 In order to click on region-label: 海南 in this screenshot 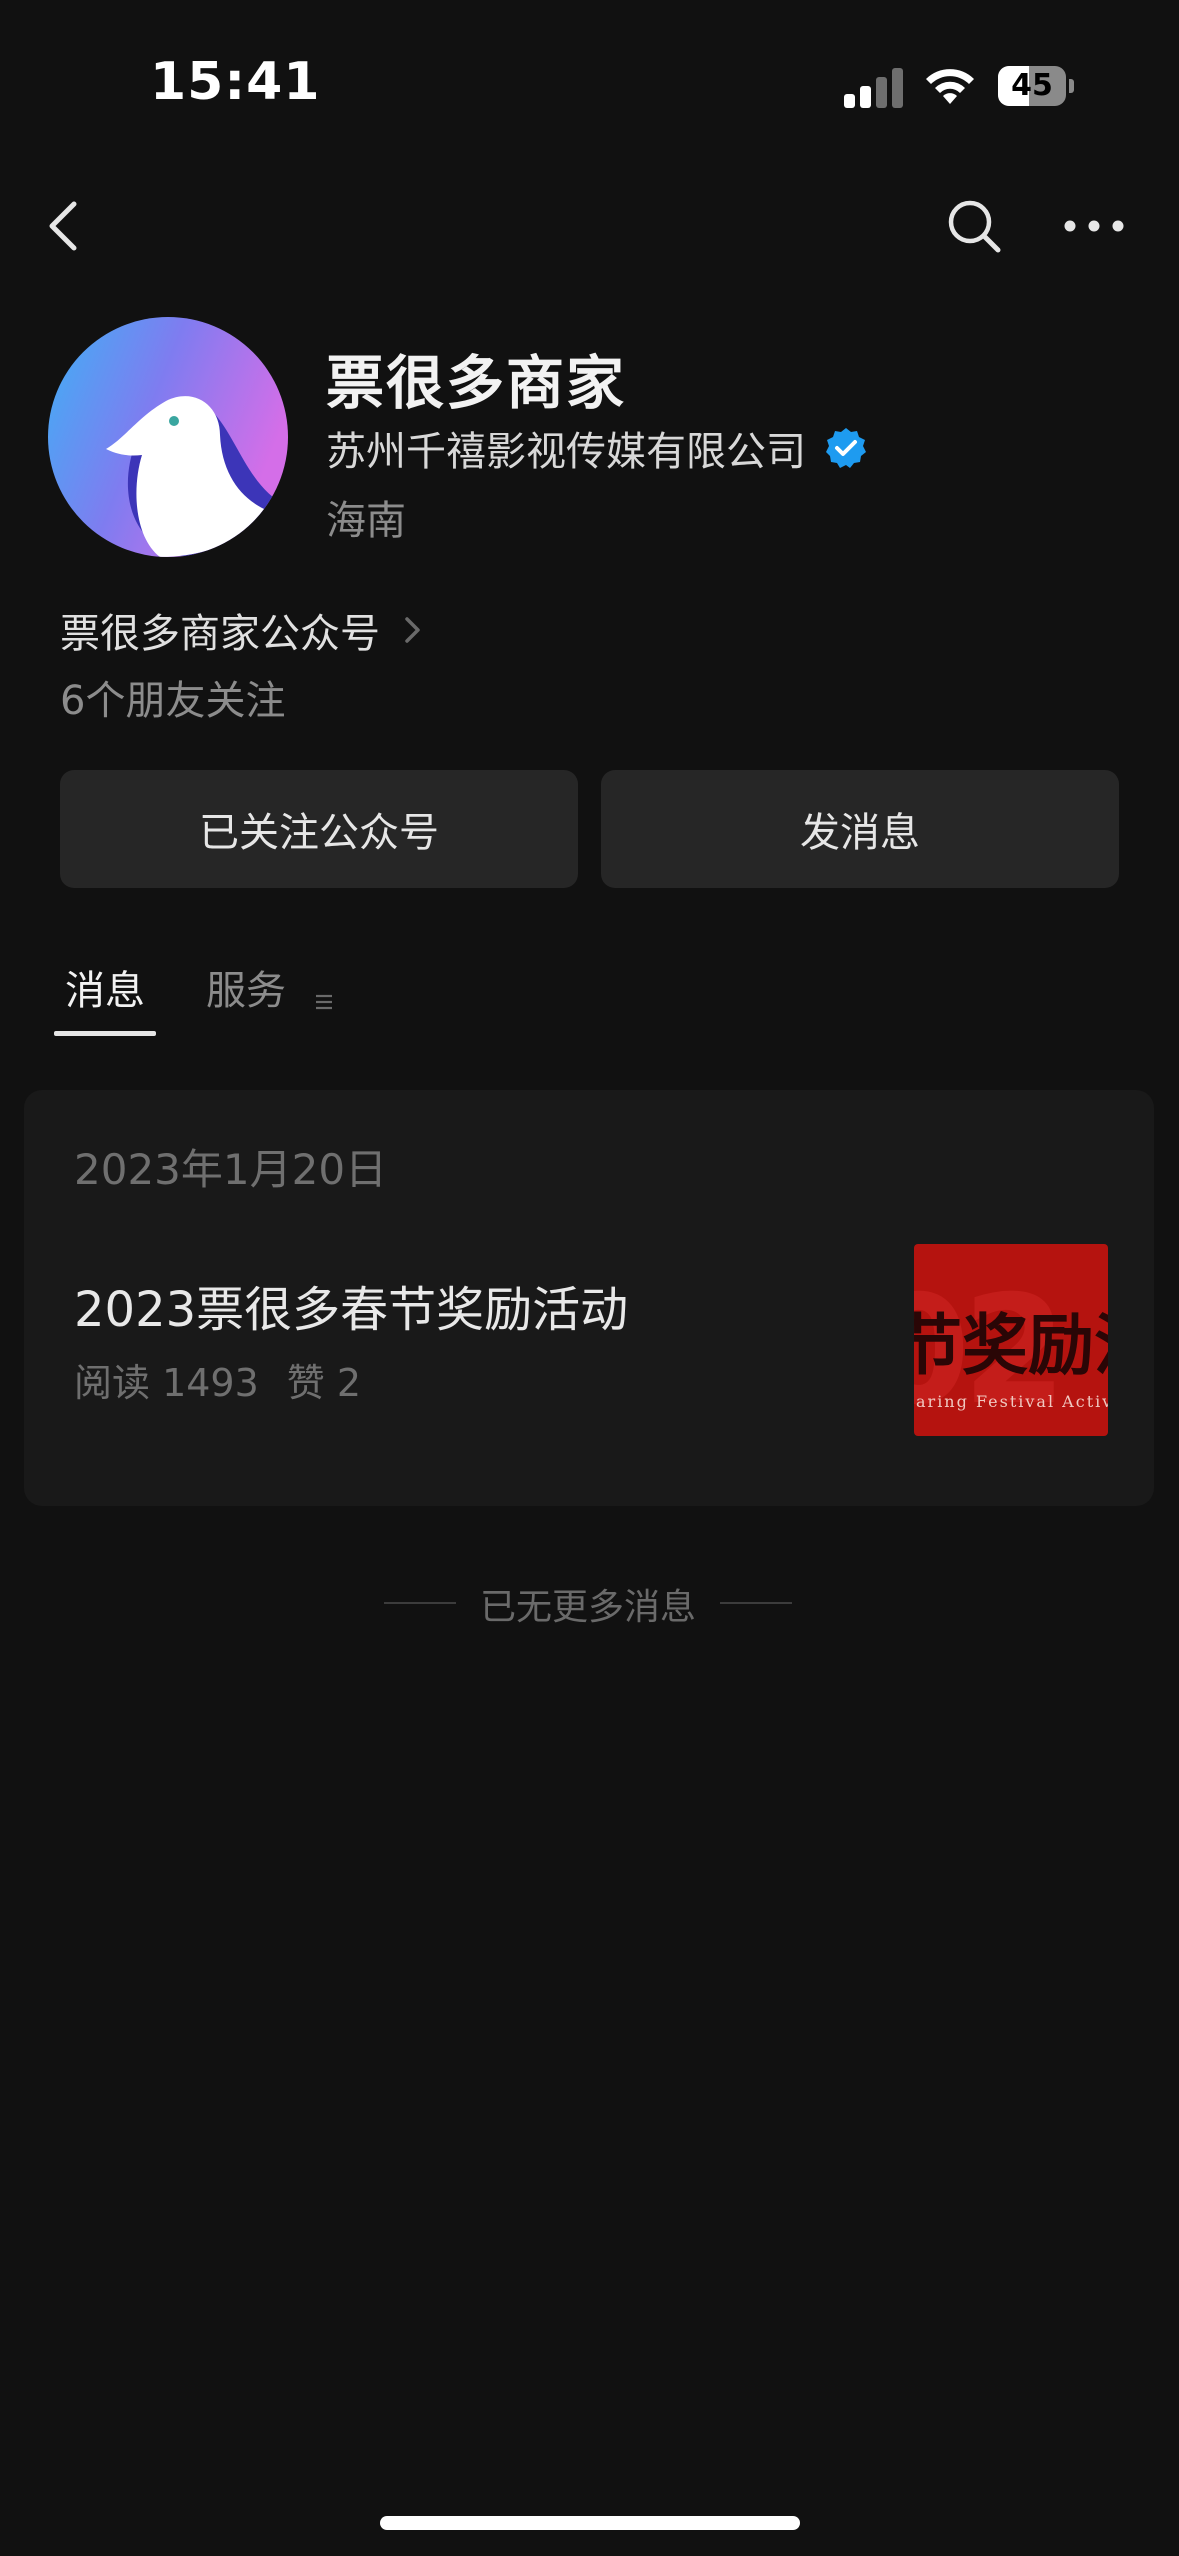, I will do `click(366, 521)`.